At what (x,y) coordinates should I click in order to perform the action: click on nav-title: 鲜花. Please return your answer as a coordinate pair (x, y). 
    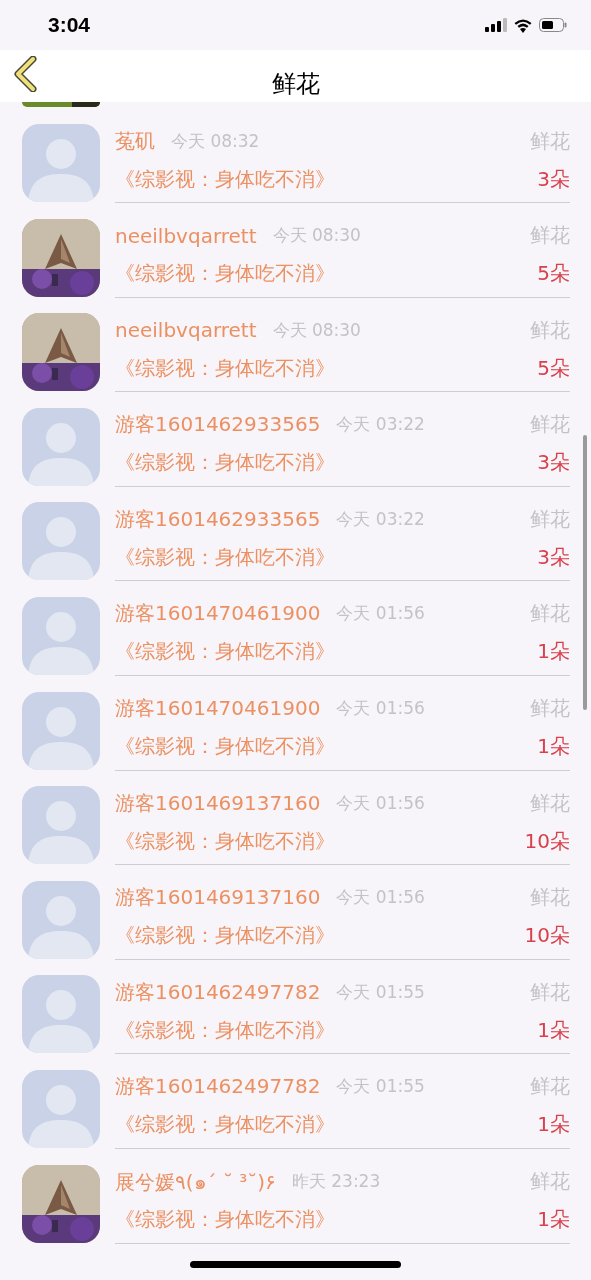
    Looking at the image, I should click on (295, 84).